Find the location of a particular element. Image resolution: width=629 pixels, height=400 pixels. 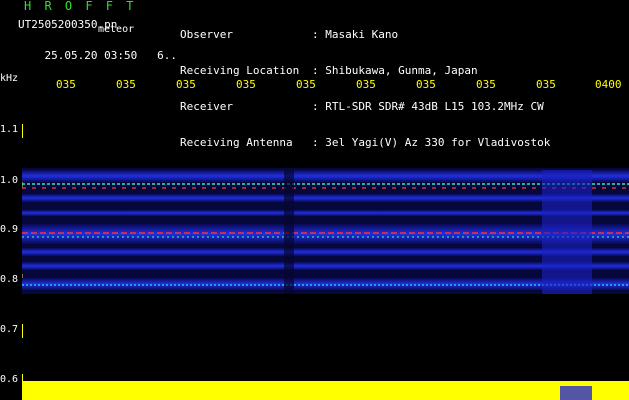

freq-tick: 1.1 is located at coordinates (9, 129).